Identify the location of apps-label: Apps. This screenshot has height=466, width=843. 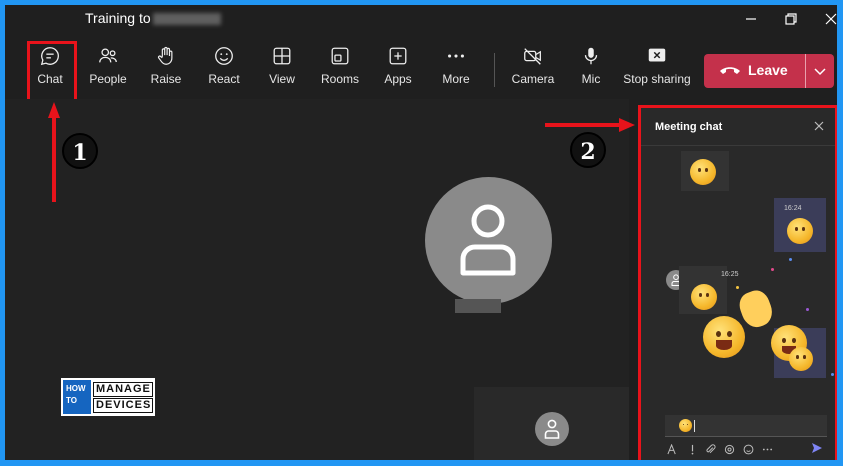
(398, 79).